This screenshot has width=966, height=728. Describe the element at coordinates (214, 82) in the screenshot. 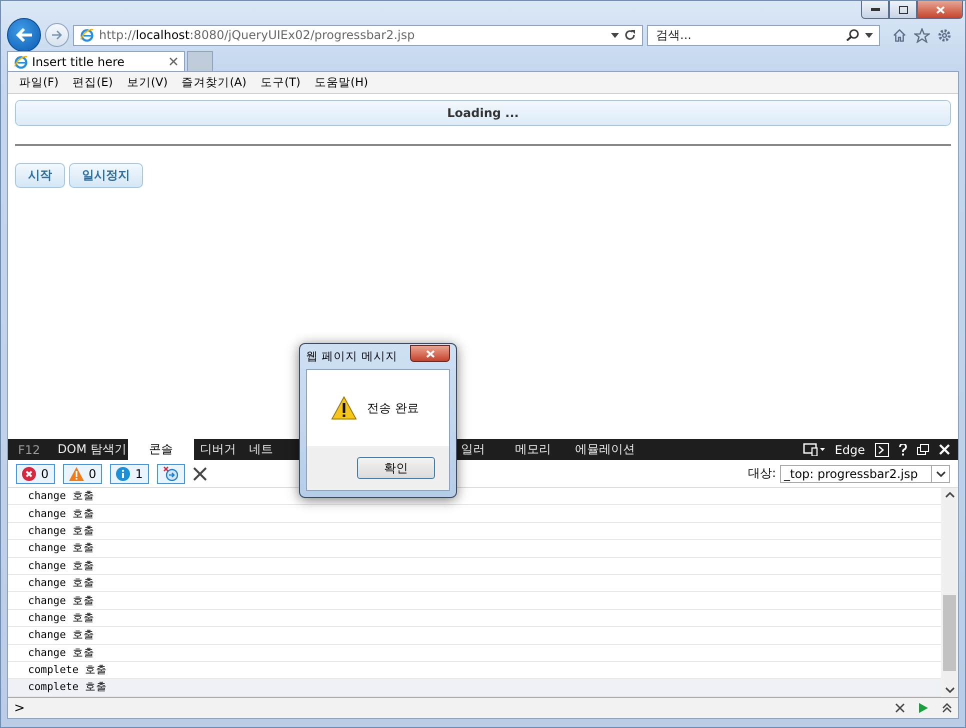

I see `menu-item: 즐겨찾기(A)` at that location.